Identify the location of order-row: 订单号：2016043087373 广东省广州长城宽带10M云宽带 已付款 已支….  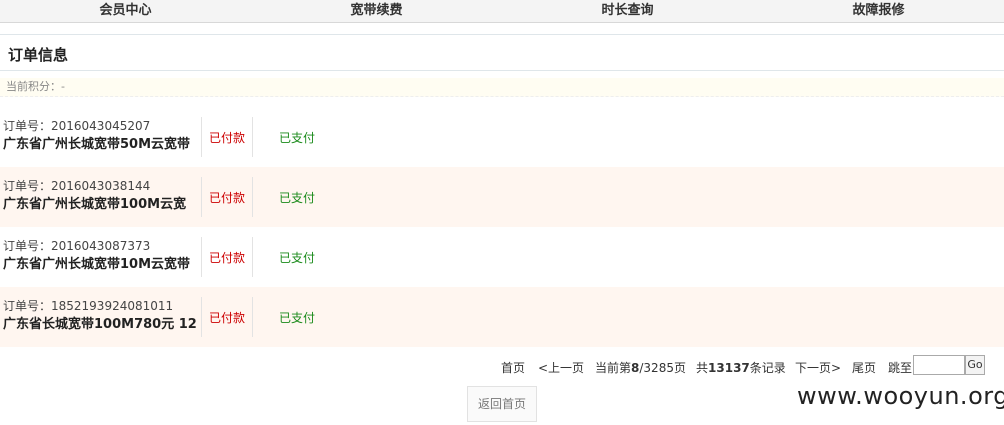
(502, 257).